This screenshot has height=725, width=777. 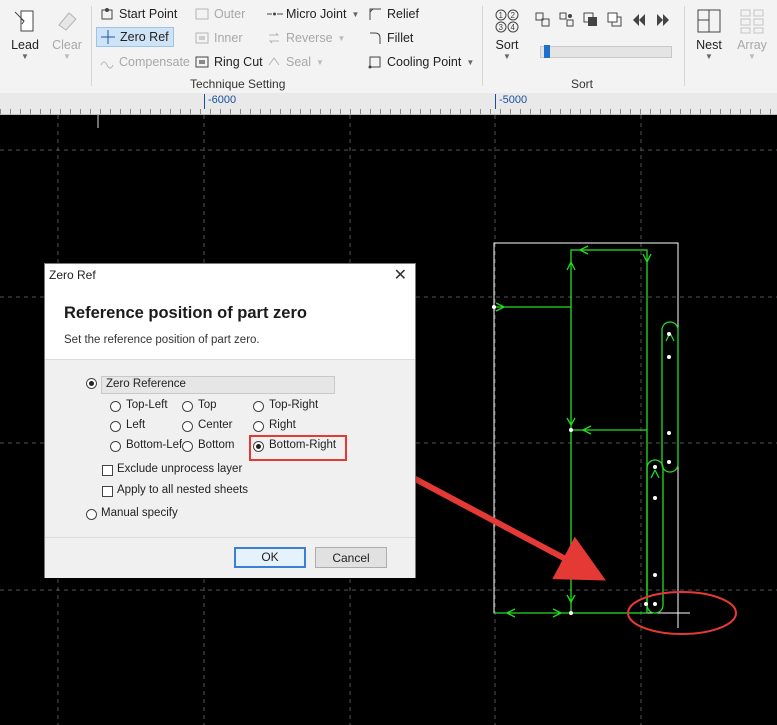 I want to click on zero-reference-label: Zero Reference, so click(x=146, y=384).